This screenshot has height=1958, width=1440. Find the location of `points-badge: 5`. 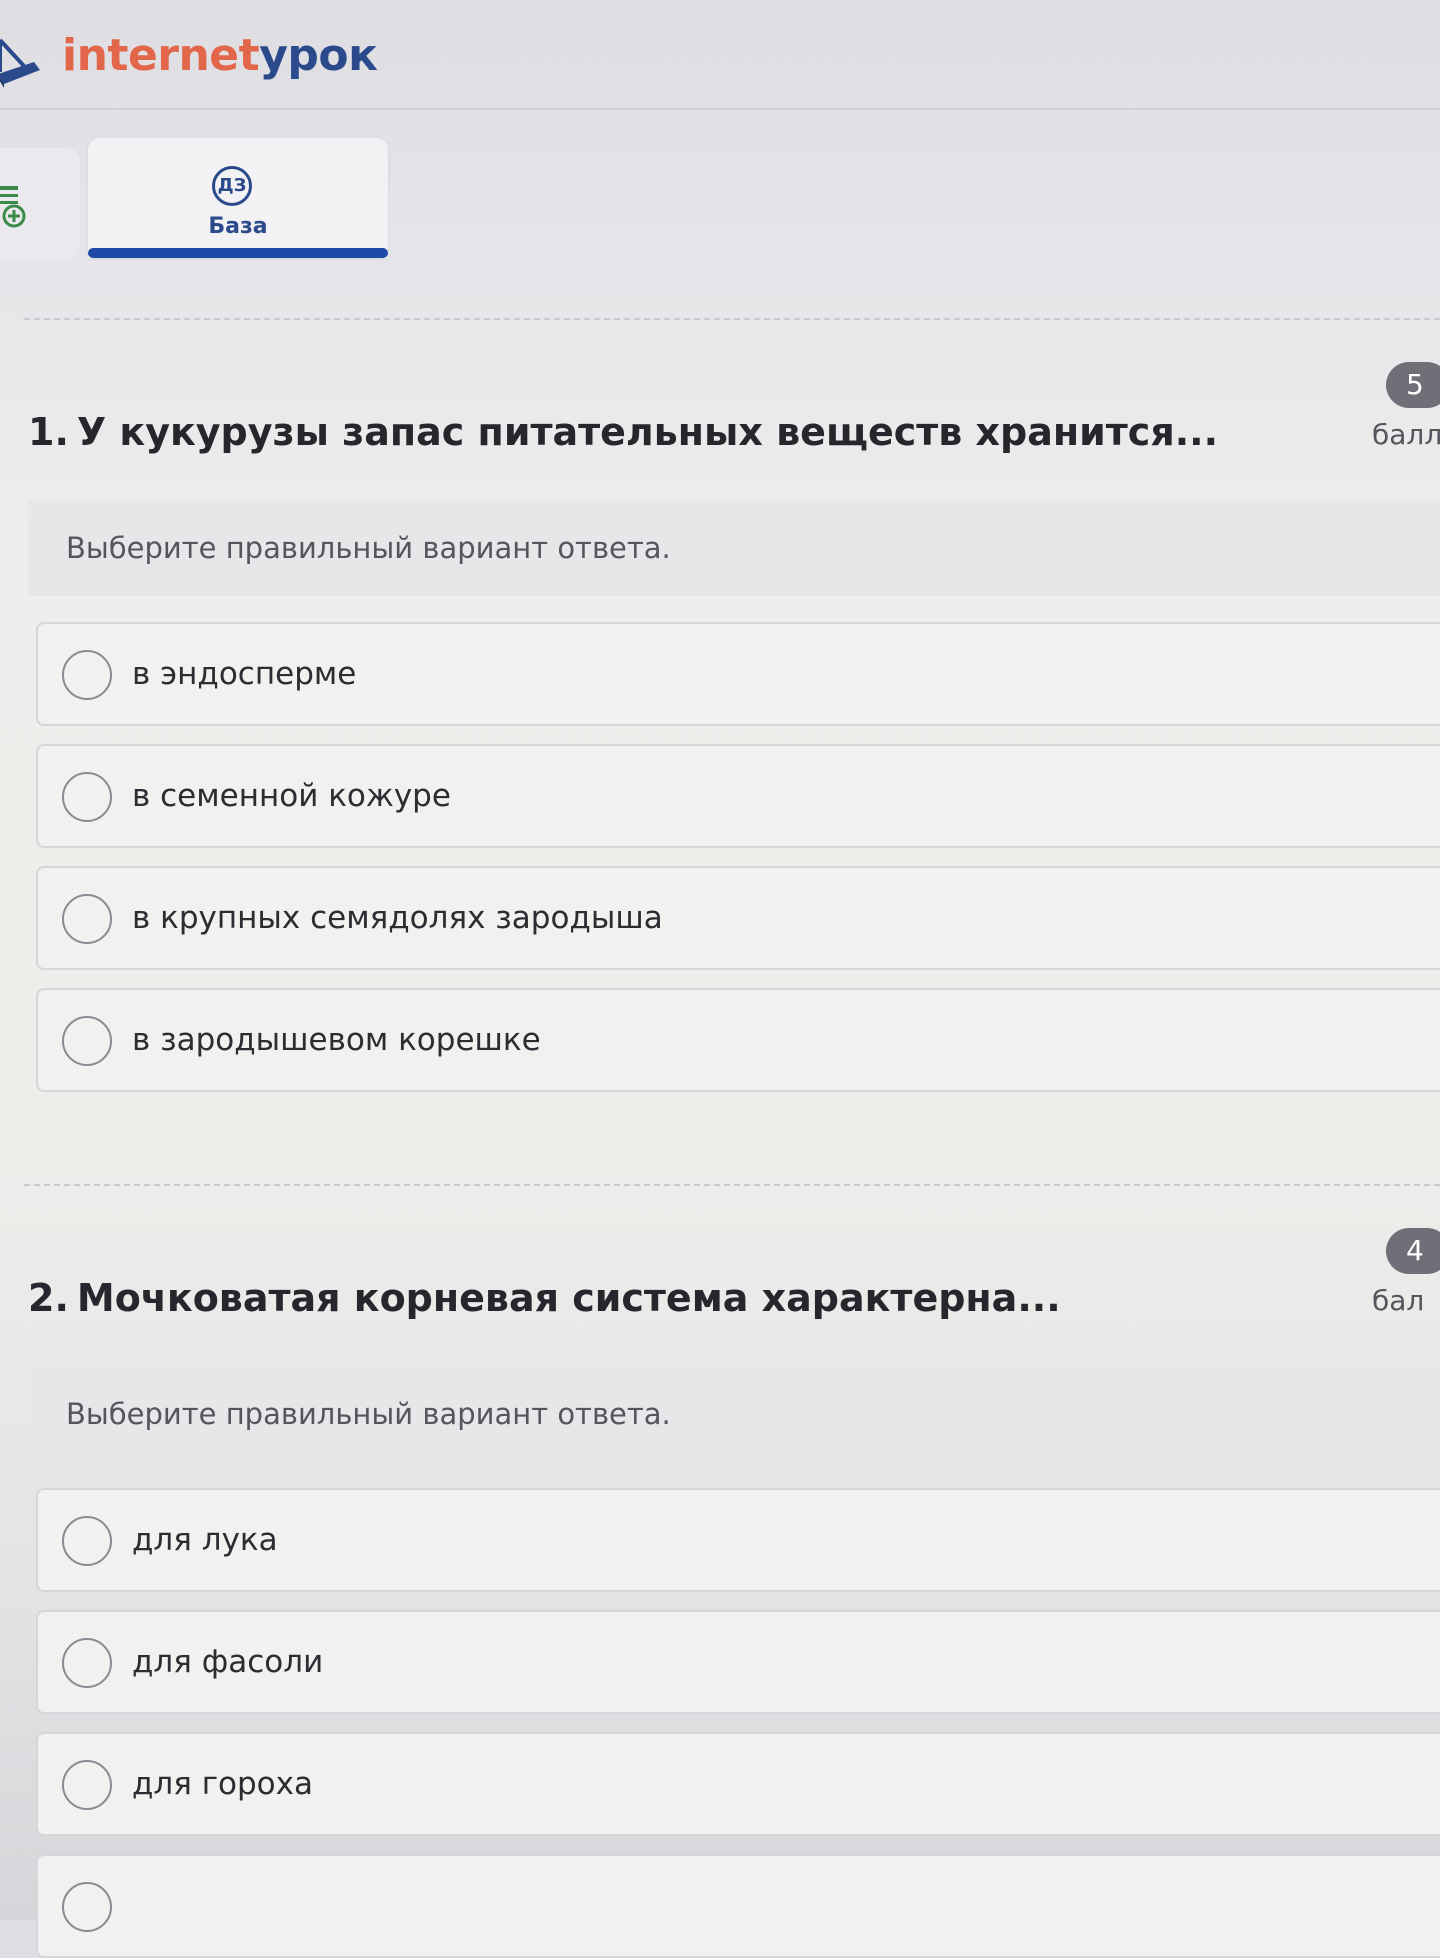

points-badge: 5 is located at coordinates (1413, 385).